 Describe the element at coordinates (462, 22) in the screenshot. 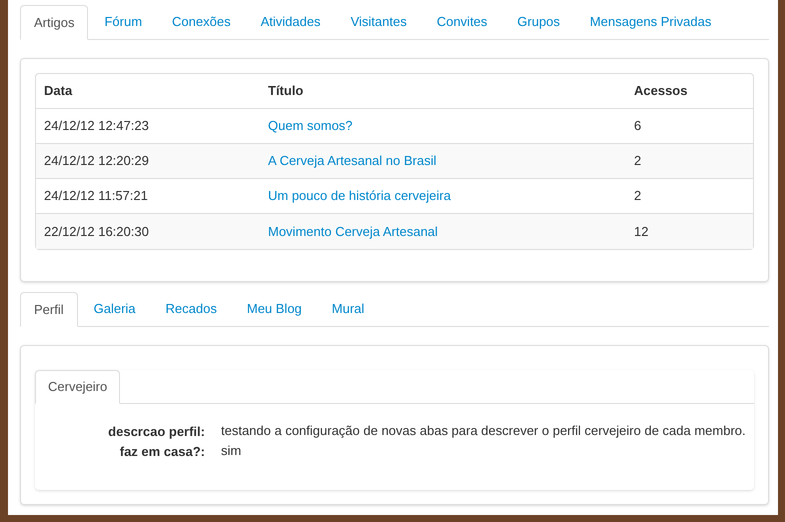

I see `tab: Convites` at that location.